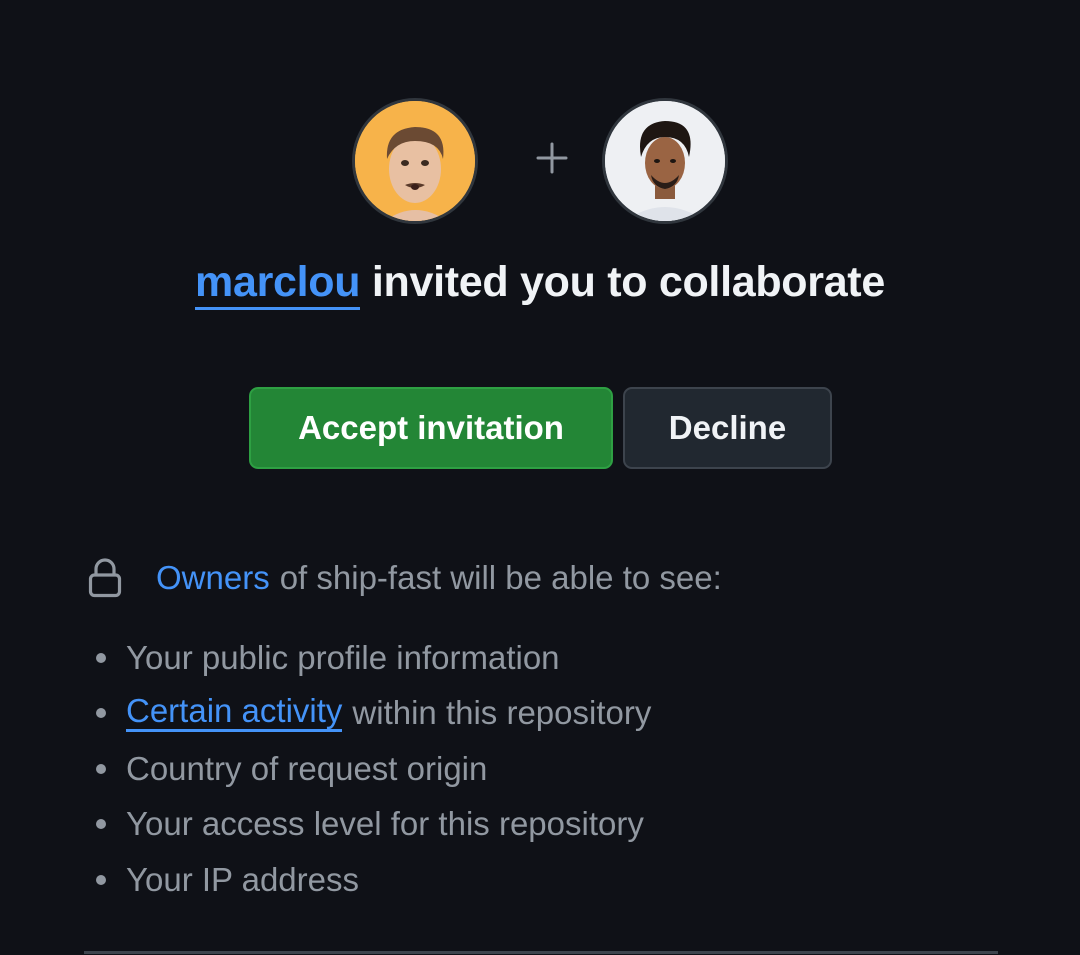 Image resolution: width=1080 pixels, height=955 pixels. What do you see at coordinates (242, 879) in the screenshot?
I see `list-item-text: Your IP address` at bounding box center [242, 879].